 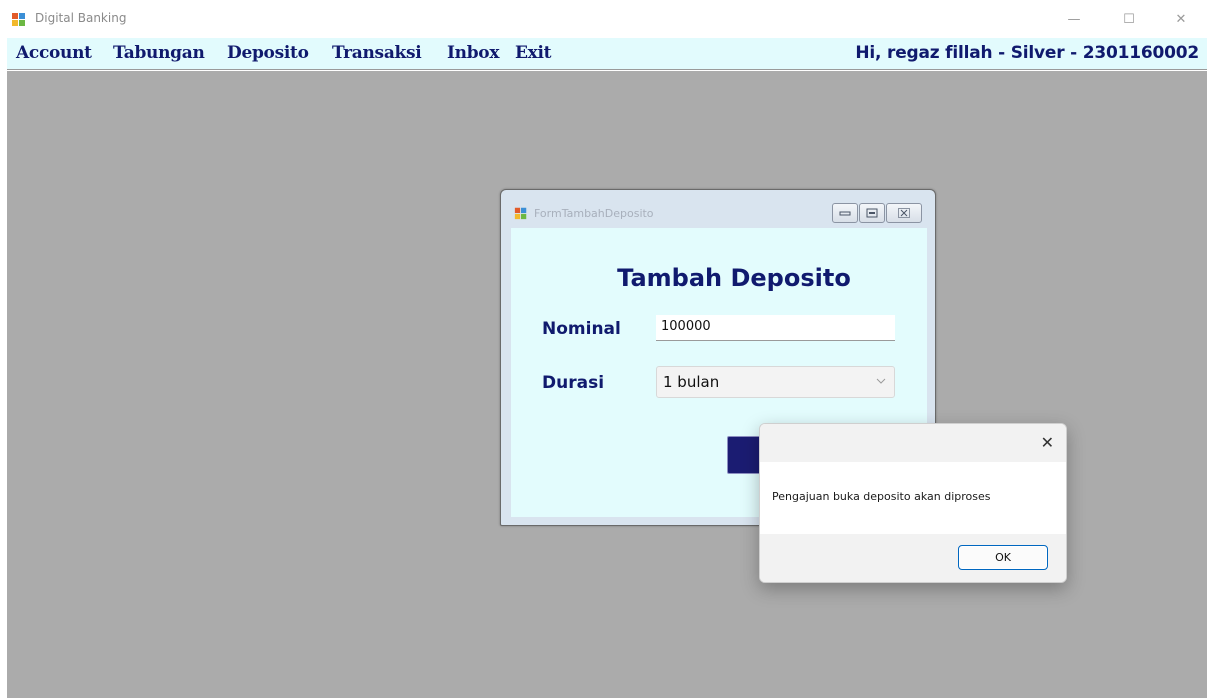 I want to click on nominal-input: 100000, so click(x=775, y=328).